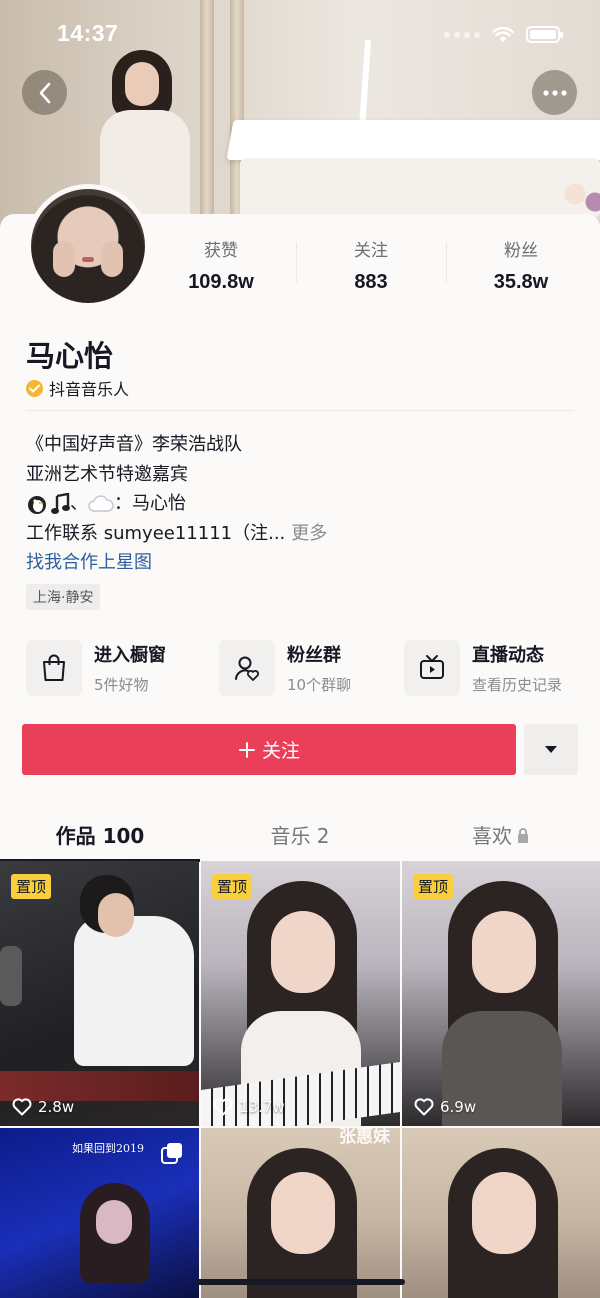 This screenshot has height=1298, width=600. I want to click on shortcut-subtitle: 10个群聊, so click(319, 685).